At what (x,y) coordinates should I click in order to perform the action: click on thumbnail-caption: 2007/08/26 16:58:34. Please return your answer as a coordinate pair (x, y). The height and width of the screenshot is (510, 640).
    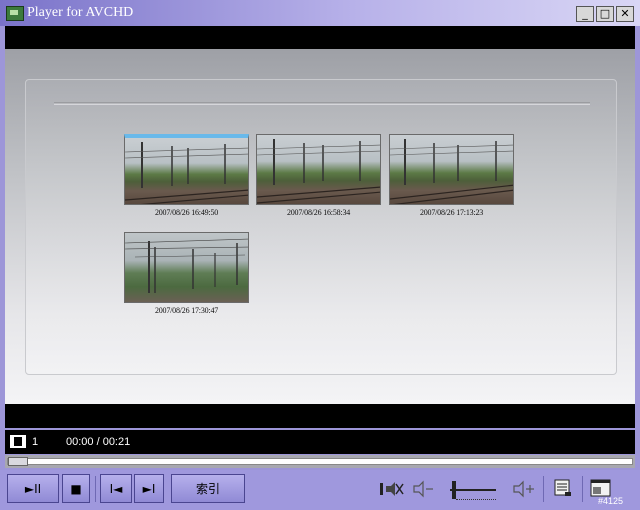
    Looking at the image, I should click on (318, 212).